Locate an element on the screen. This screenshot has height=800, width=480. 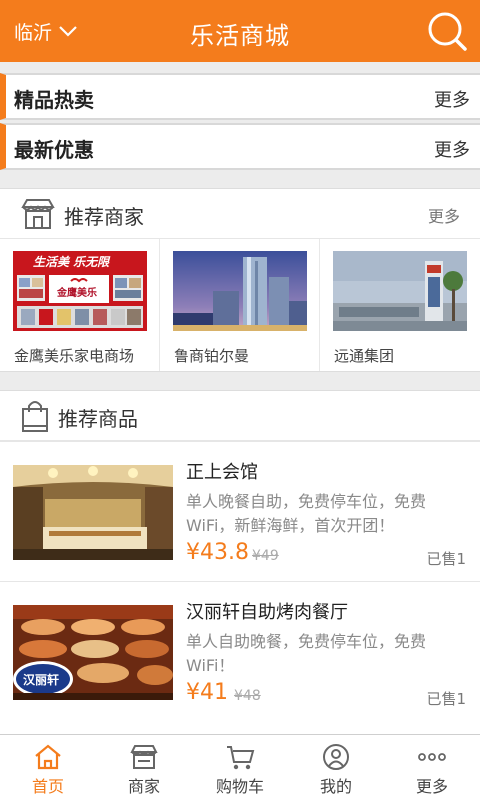
tab-label: 我的 is located at coordinates (335, 786).